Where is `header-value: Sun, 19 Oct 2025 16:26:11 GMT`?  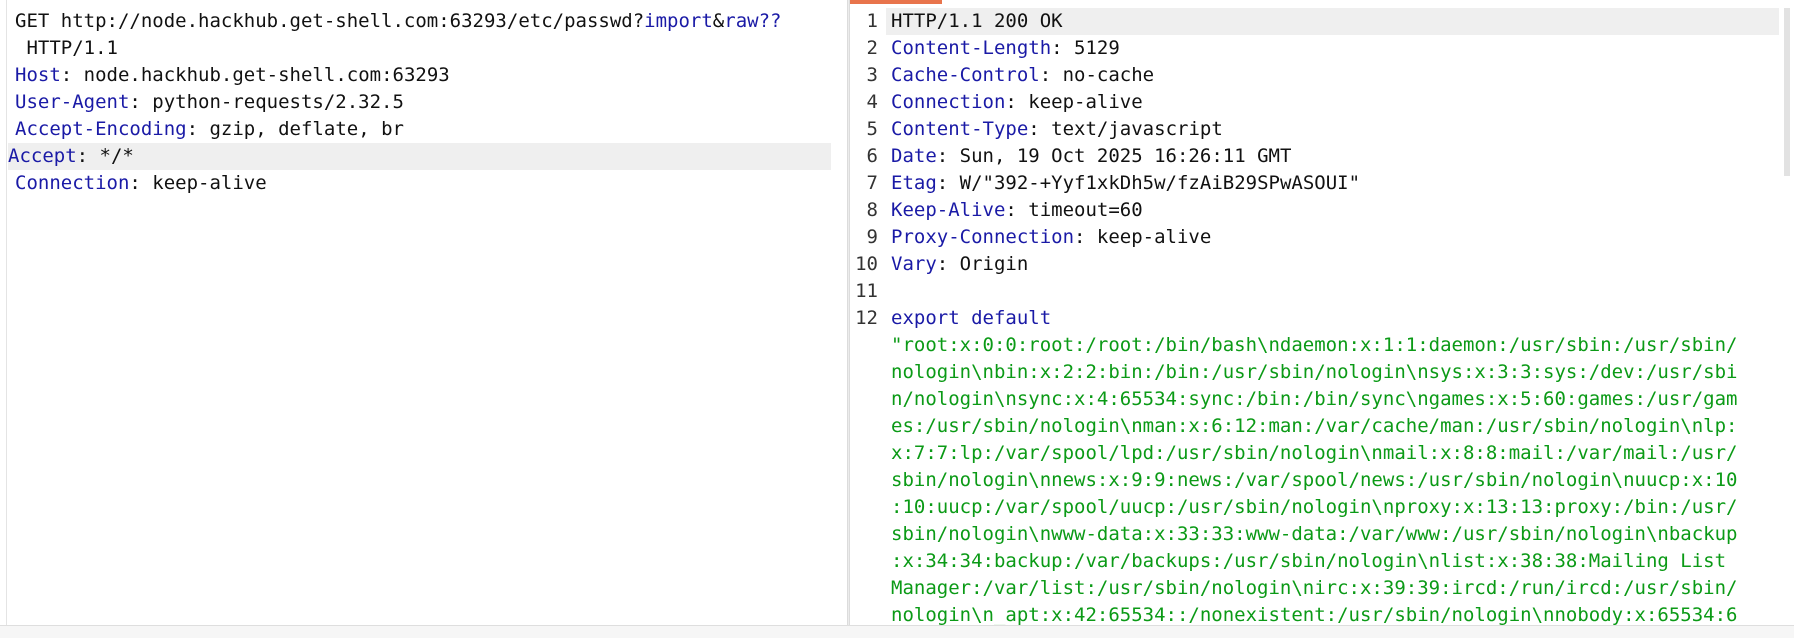 header-value: Sun, 19 Oct 2025 16:26:11 GMT is located at coordinates (1120, 156).